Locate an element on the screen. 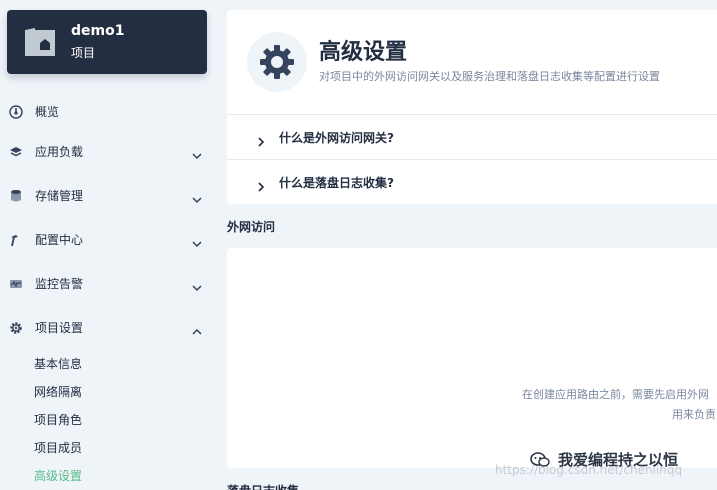 This screenshot has width=717, height=490. faq-item-gateway: 什么是外网访问网关? is located at coordinates (472, 136).